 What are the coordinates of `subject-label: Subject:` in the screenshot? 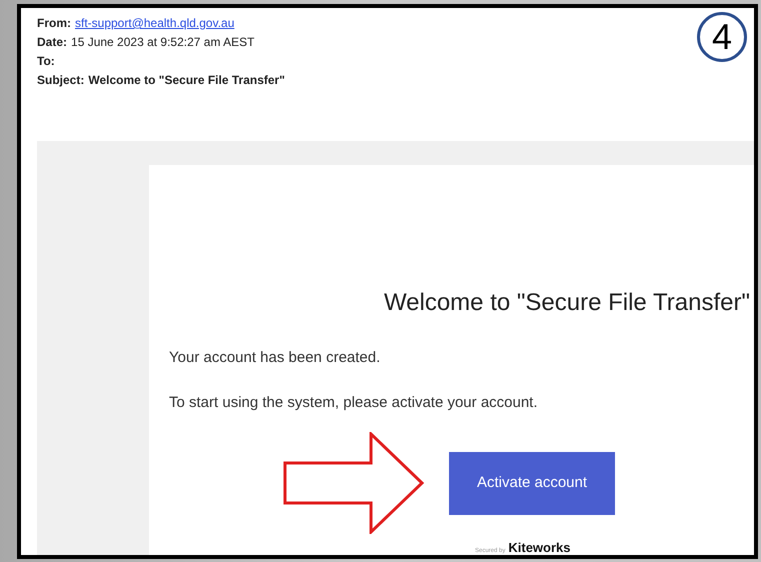 It's located at (60, 80).